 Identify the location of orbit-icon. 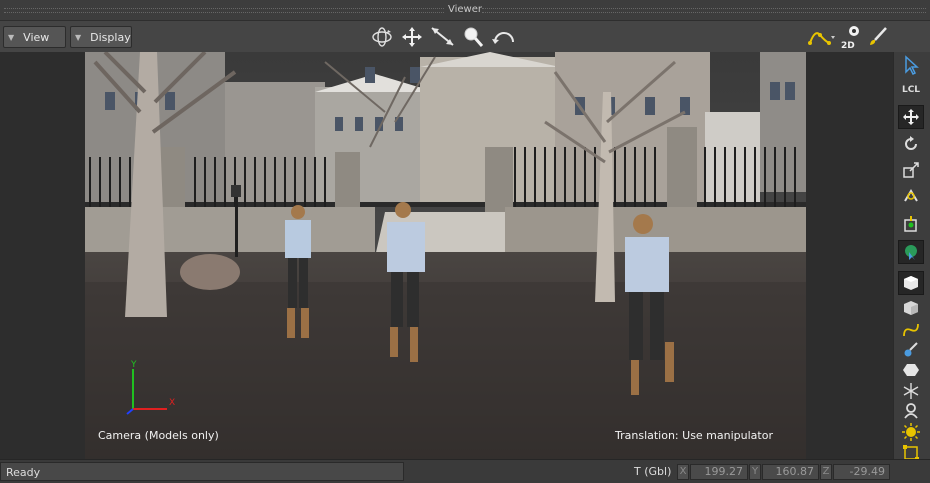
(382, 37).